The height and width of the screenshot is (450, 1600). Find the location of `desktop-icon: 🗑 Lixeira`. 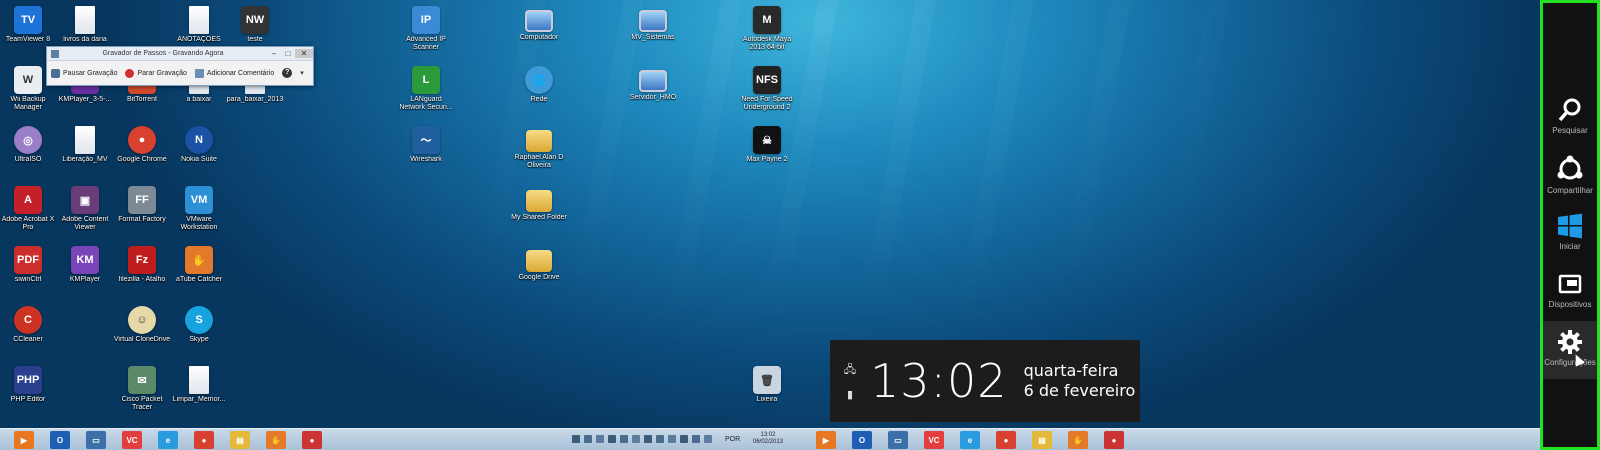

desktop-icon: 🗑 Lixeira is located at coordinates (767, 385).